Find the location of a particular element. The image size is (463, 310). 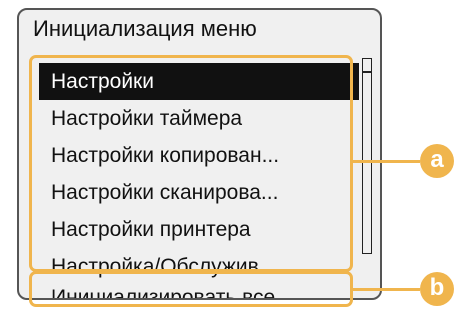

callout-line-a is located at coordinates (386, 161).